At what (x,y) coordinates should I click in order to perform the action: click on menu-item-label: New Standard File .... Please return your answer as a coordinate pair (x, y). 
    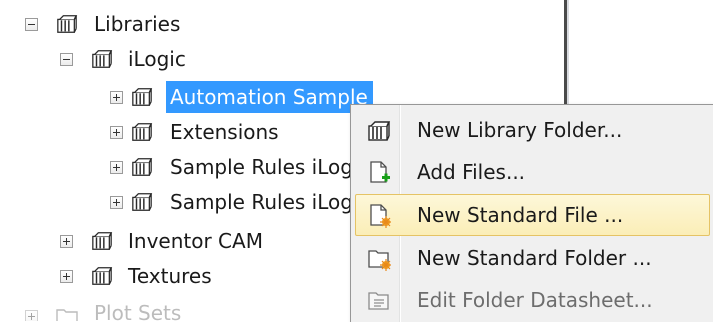
    Looking at the image, I should click on (520, 215).